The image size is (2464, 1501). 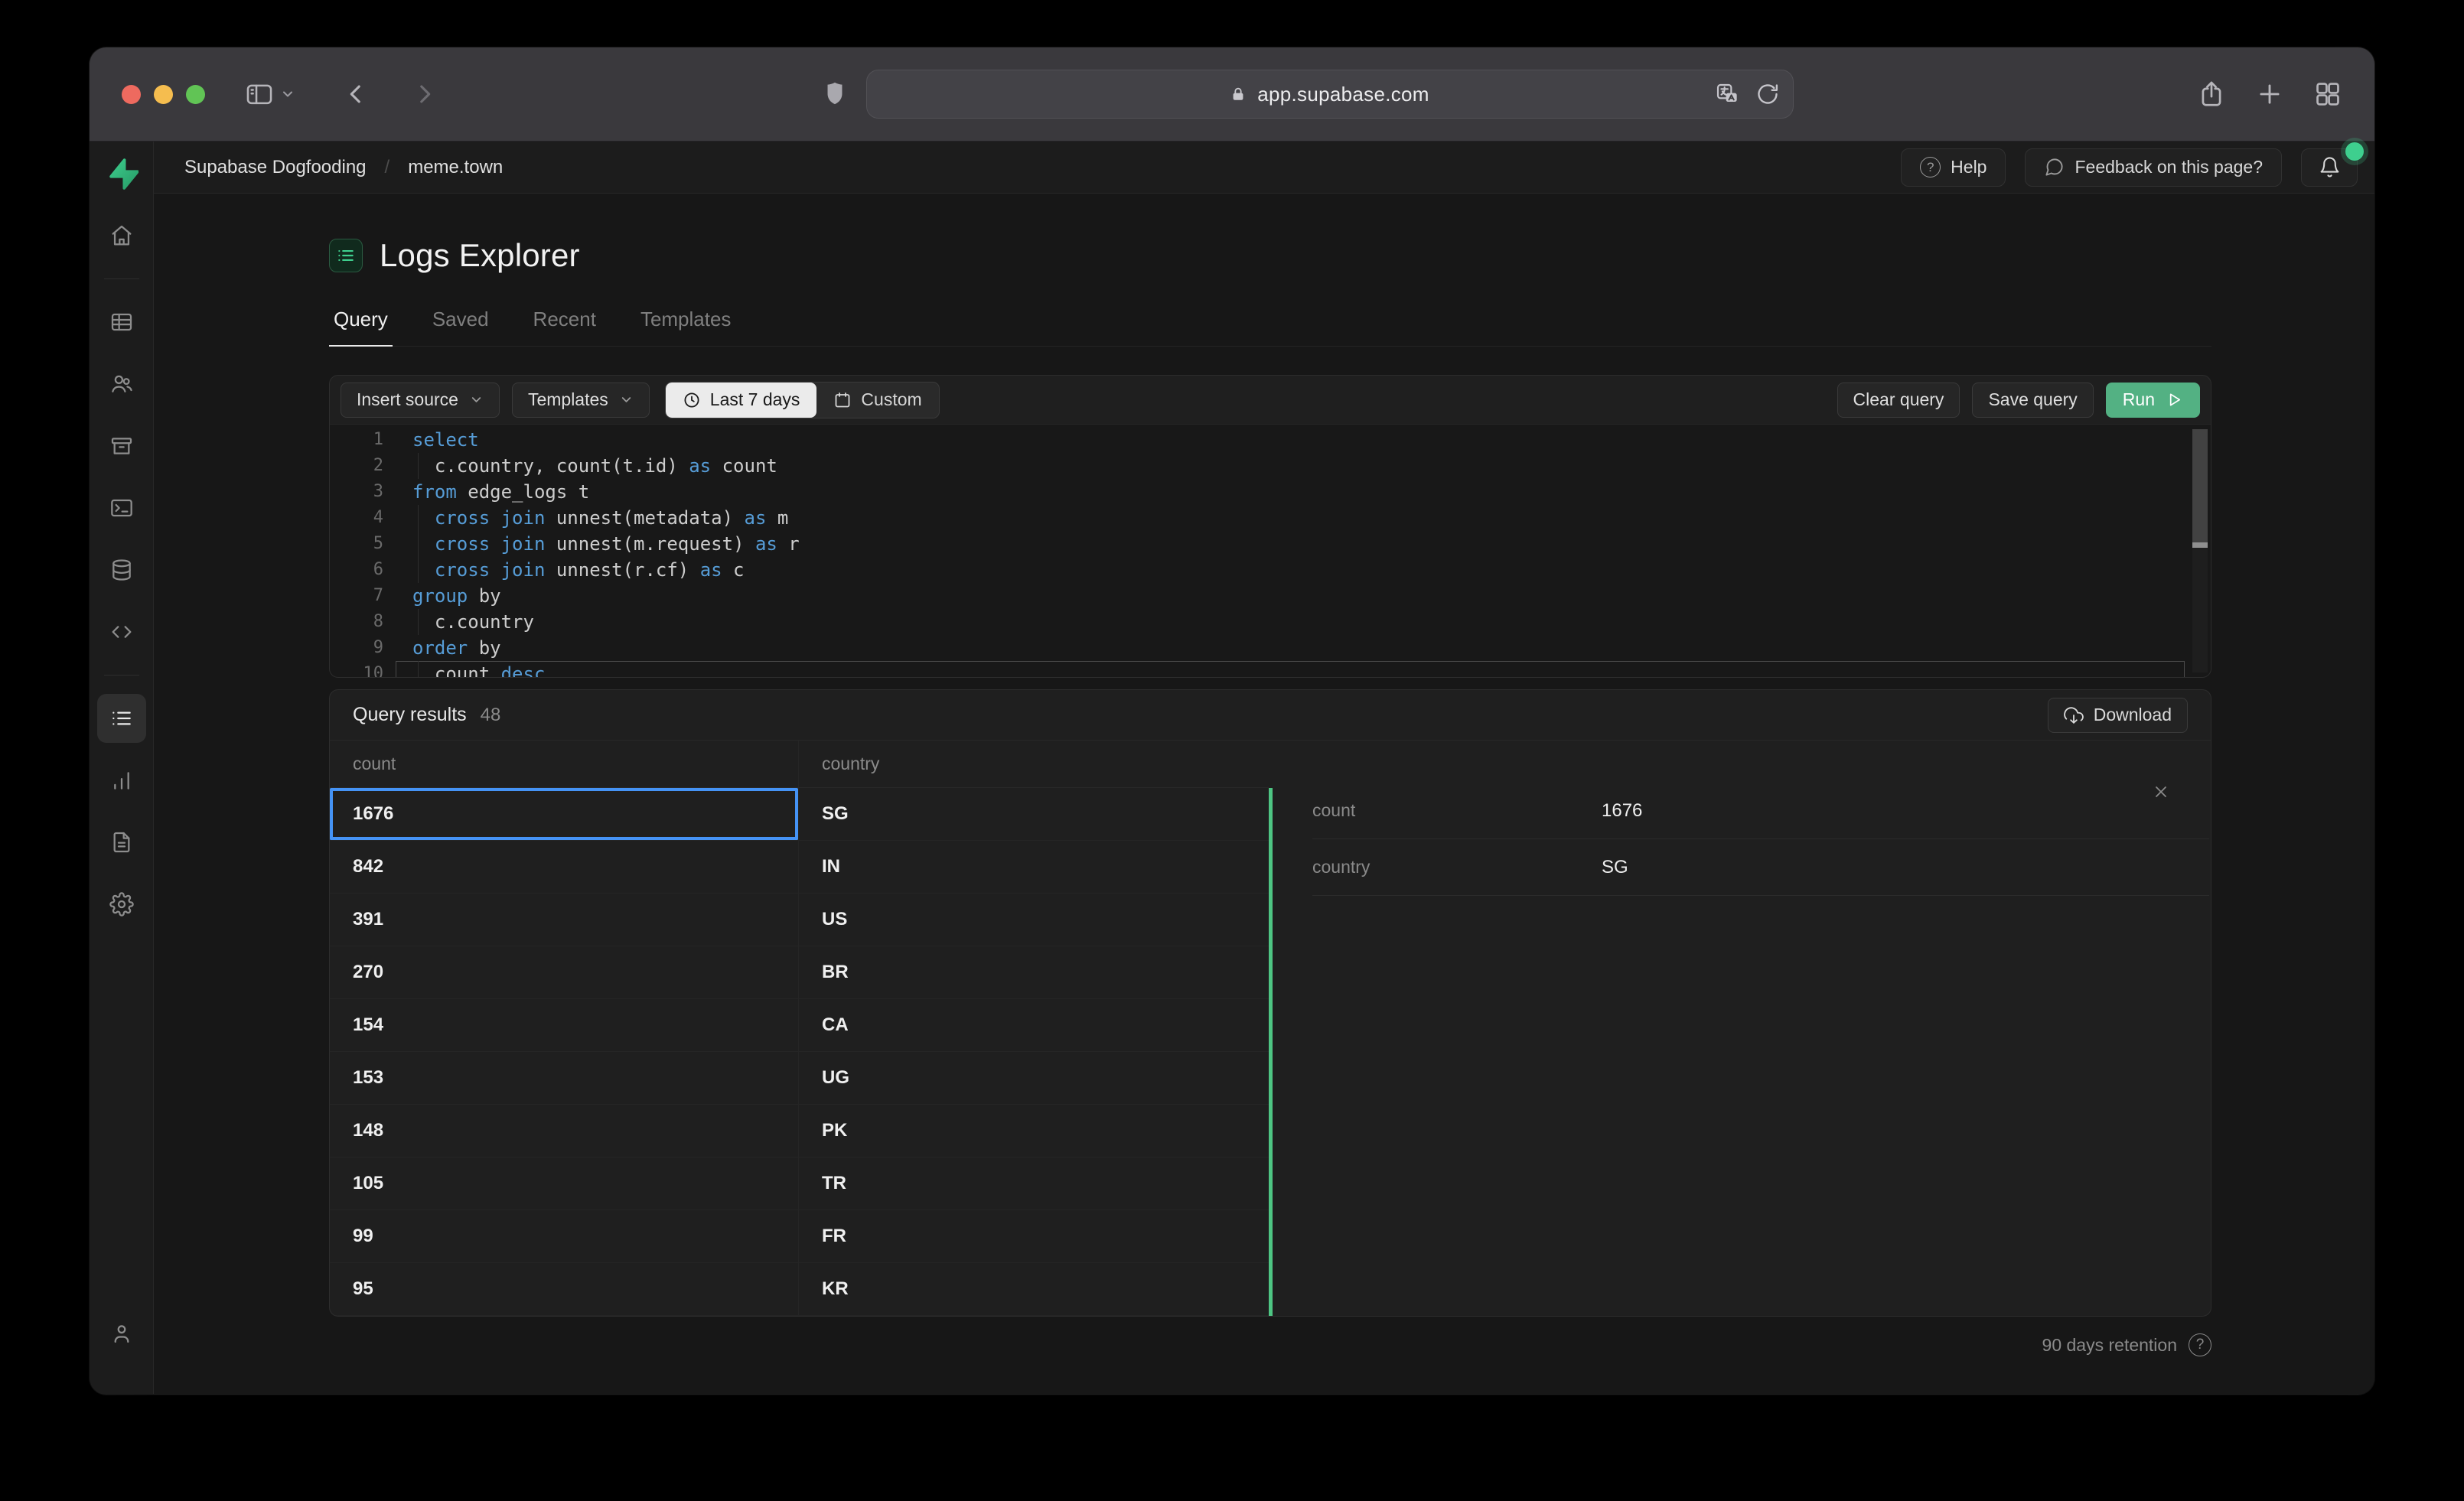 What do you see at coordinates (2200, 550) in the screenshot?
I see `editor-scrollbar` at bounding box center [2200, 550].